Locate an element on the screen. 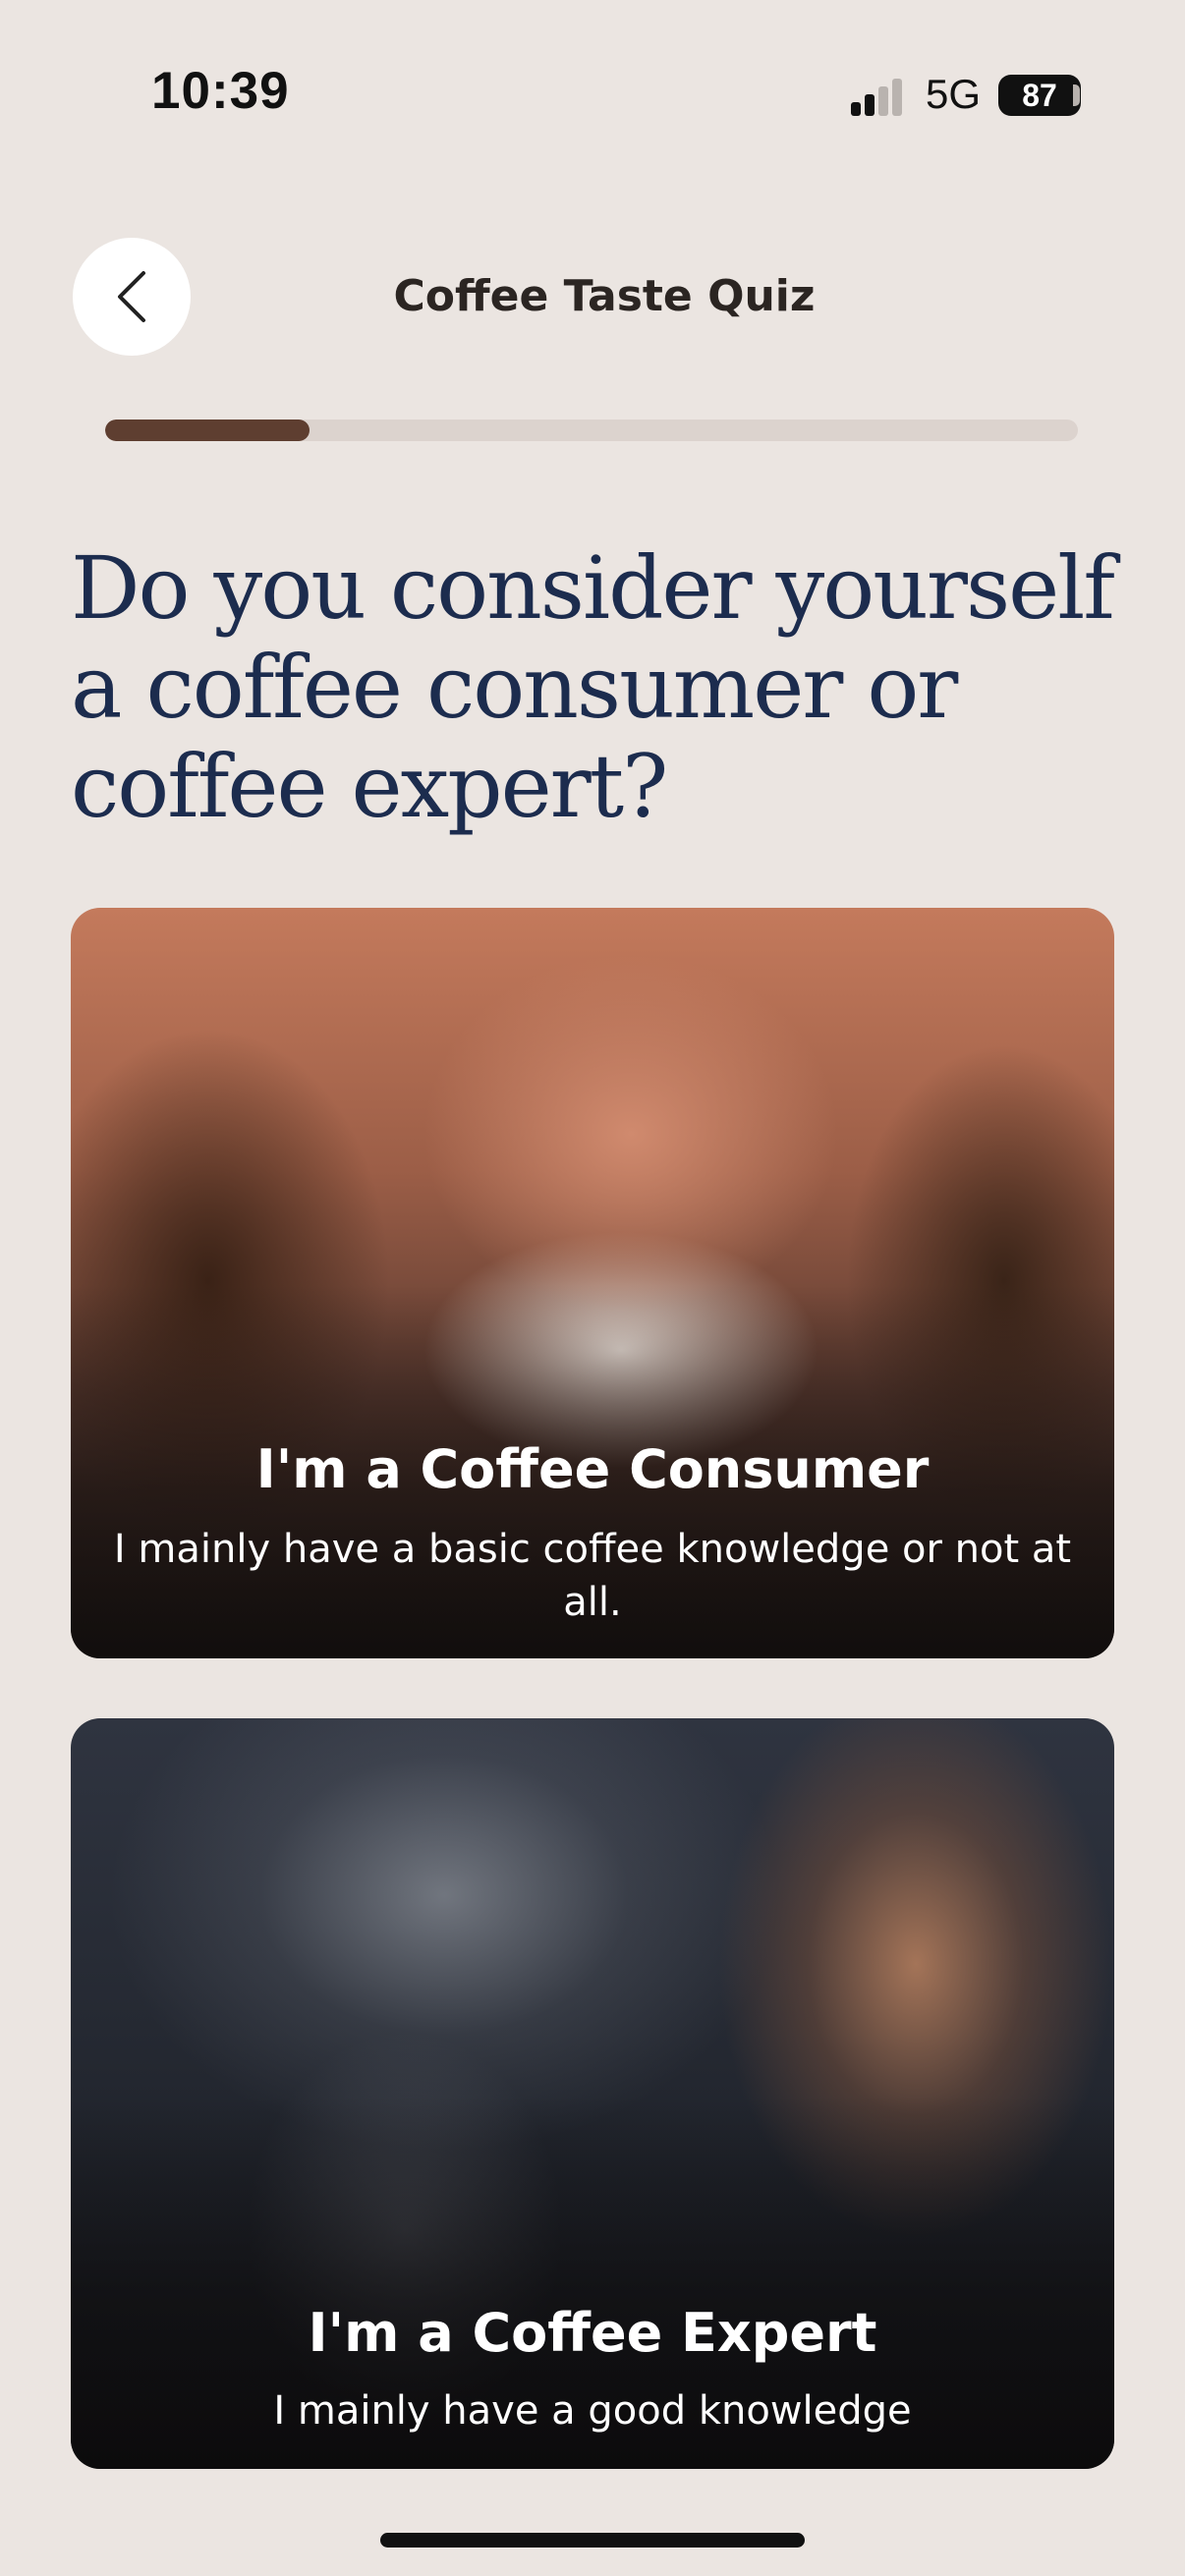 This screenshot has height=2576, width=1185. home-indicator is located at coordinates (592, 2540).